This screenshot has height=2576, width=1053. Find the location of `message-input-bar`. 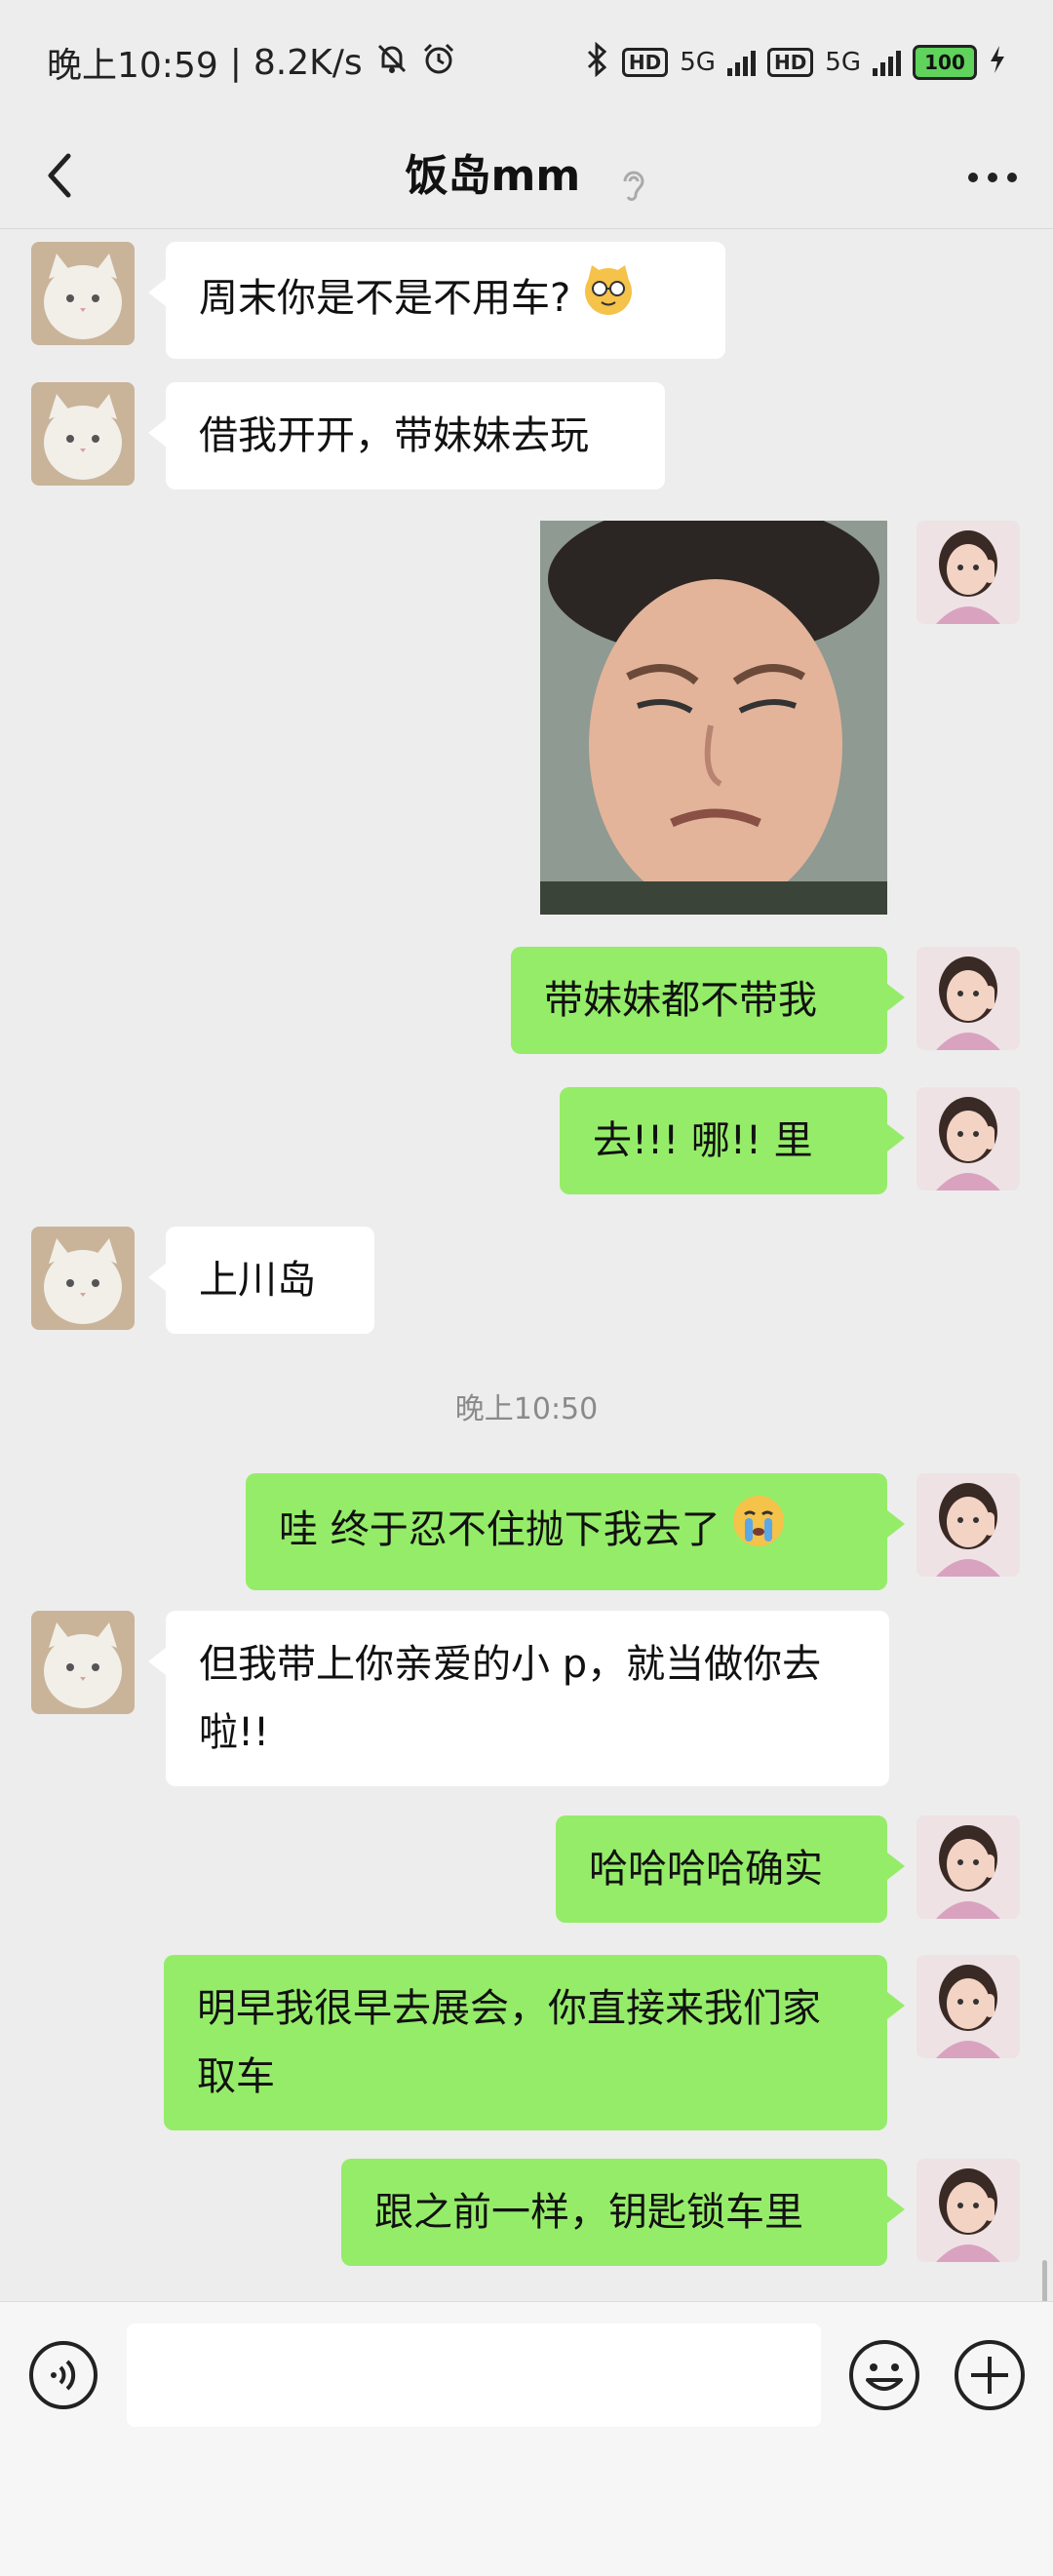

message-input-bar is located at coordinates (526, 2438).